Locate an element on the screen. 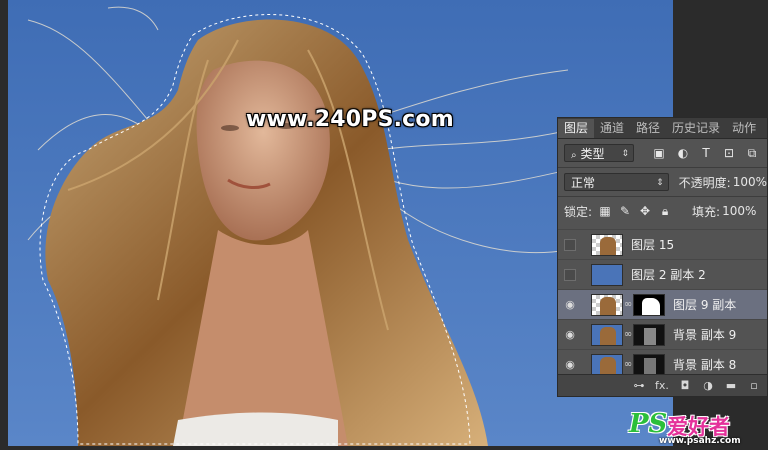 The image size is (768, 450). lock-label: 锁定: is located at coordinates (578, 211).